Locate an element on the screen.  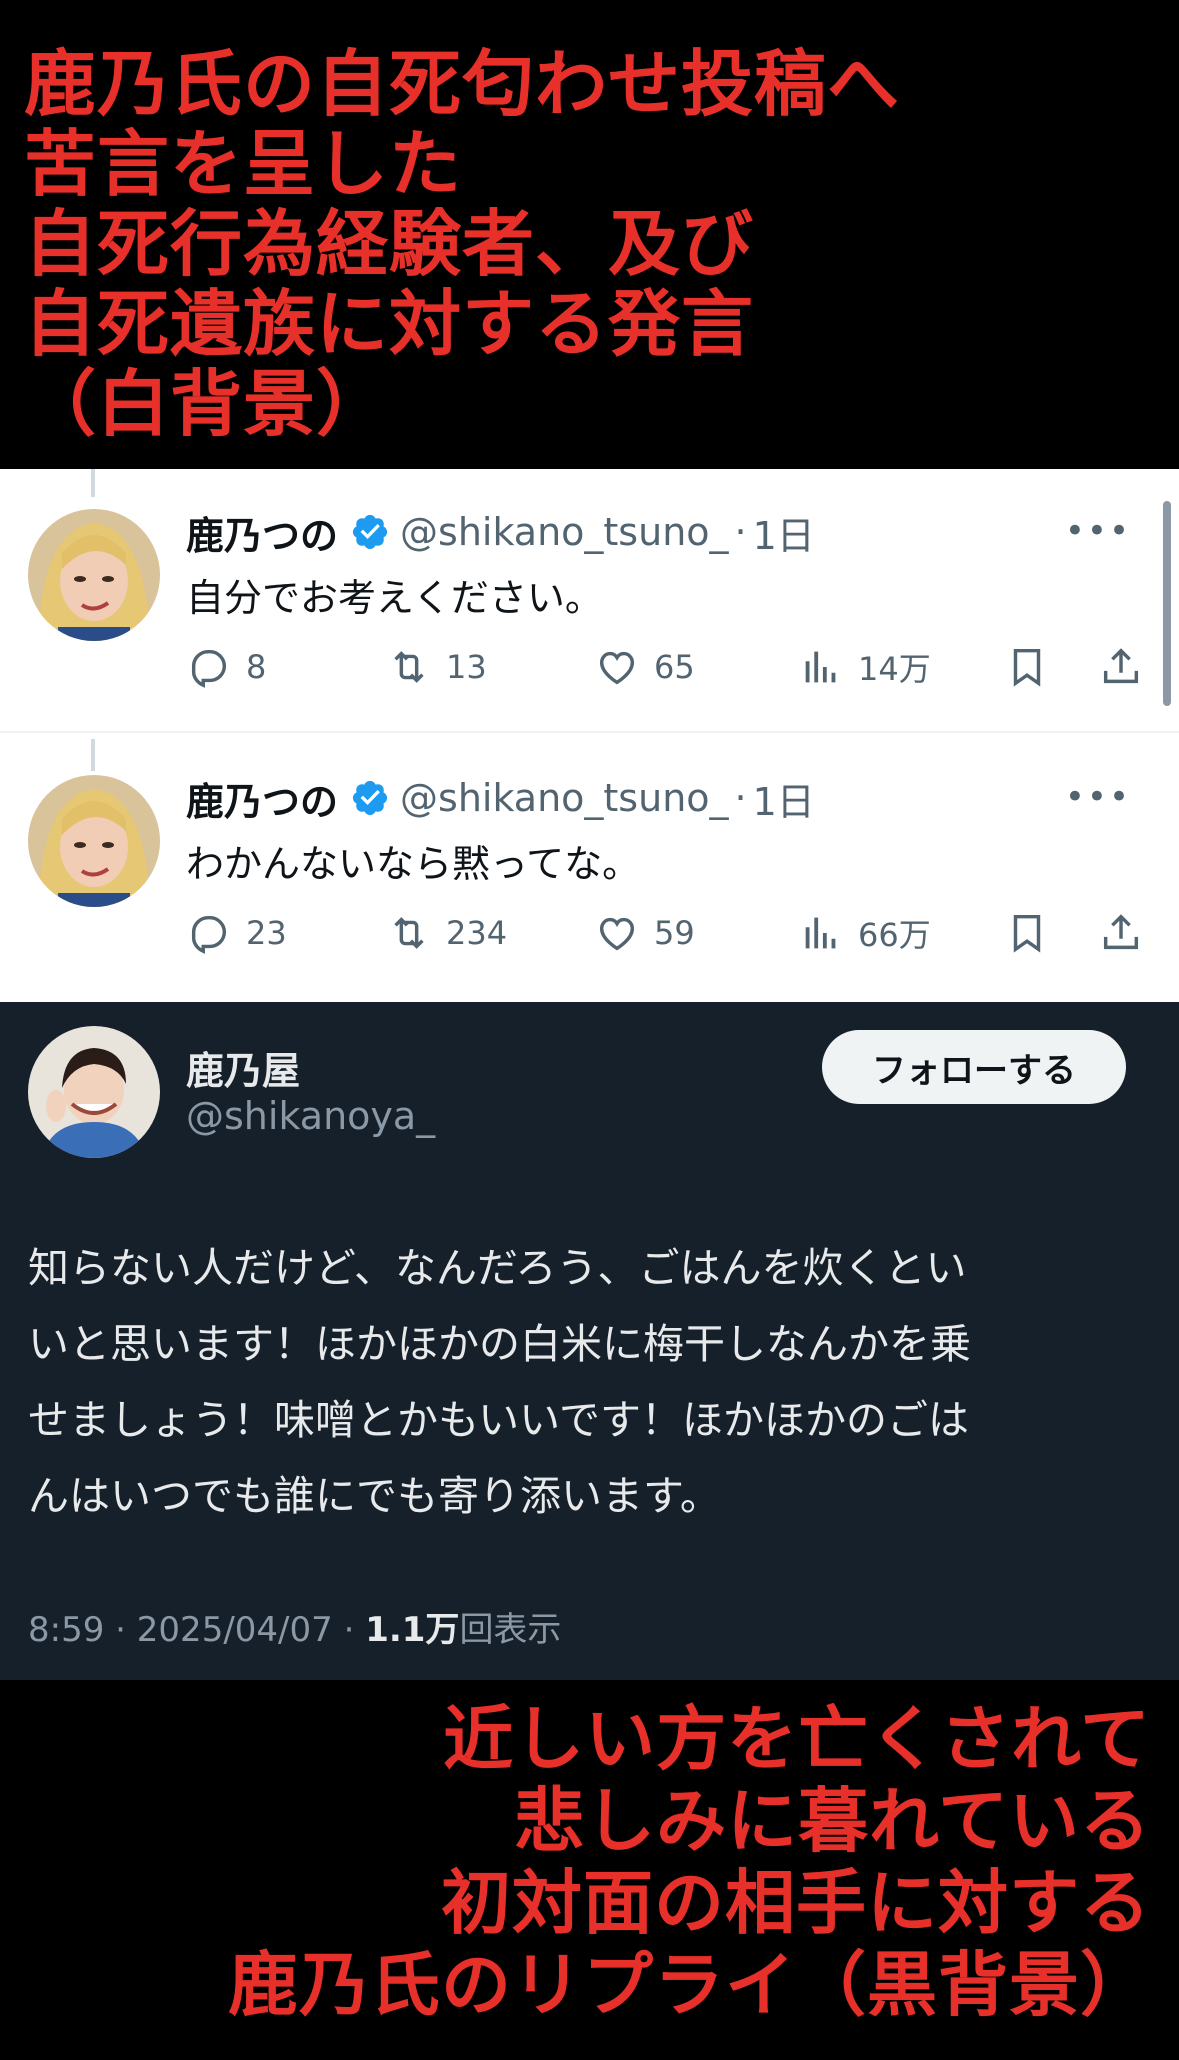
views-value: 1.1万 is located at coordinates (412, 1630).